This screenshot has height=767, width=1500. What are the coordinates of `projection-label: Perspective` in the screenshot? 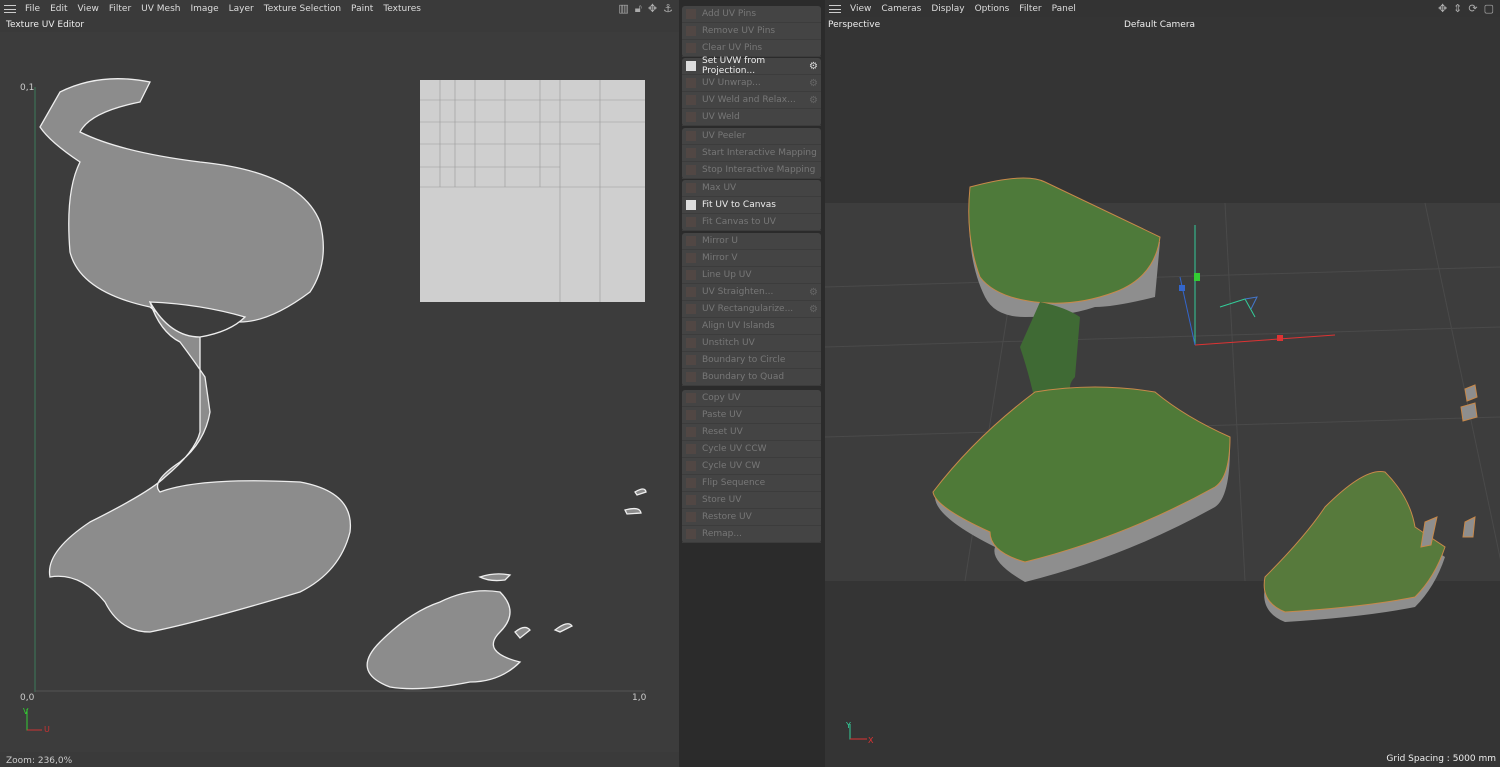 It's located at (854, 25).